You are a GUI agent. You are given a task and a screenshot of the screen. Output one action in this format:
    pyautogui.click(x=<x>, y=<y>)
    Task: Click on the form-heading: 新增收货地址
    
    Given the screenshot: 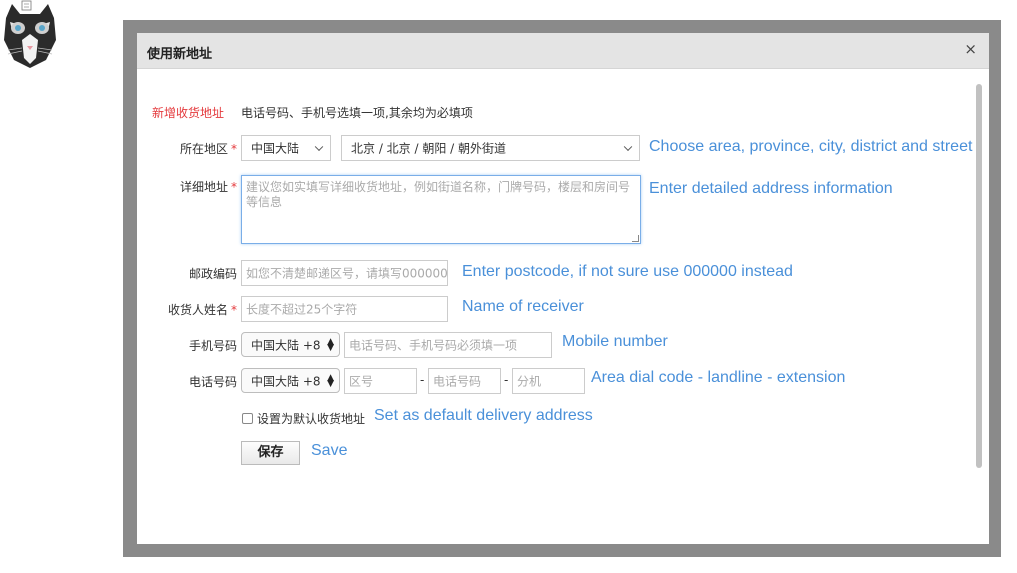 What is the action you would take?
    pyautogui.click(x=188, y=113)
    